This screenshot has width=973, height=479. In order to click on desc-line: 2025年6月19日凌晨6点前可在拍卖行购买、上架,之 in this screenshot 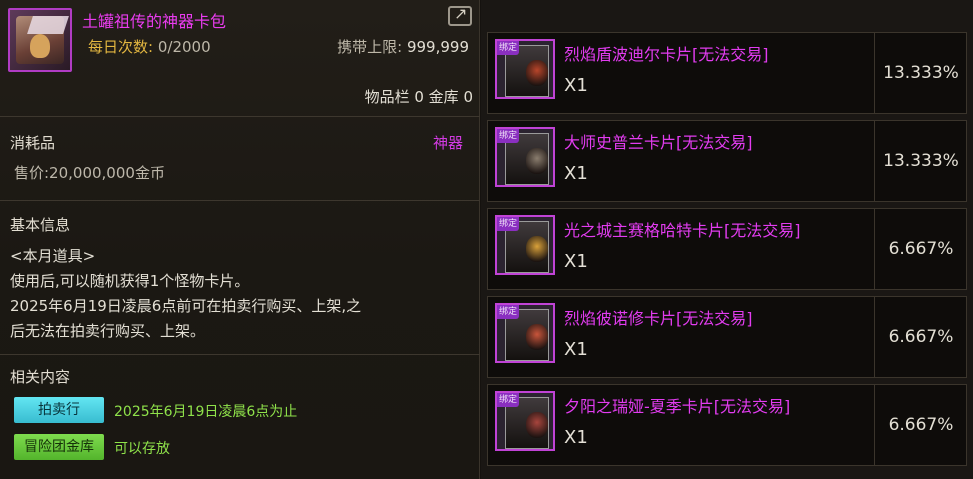, I will do `click(186, 306)`.